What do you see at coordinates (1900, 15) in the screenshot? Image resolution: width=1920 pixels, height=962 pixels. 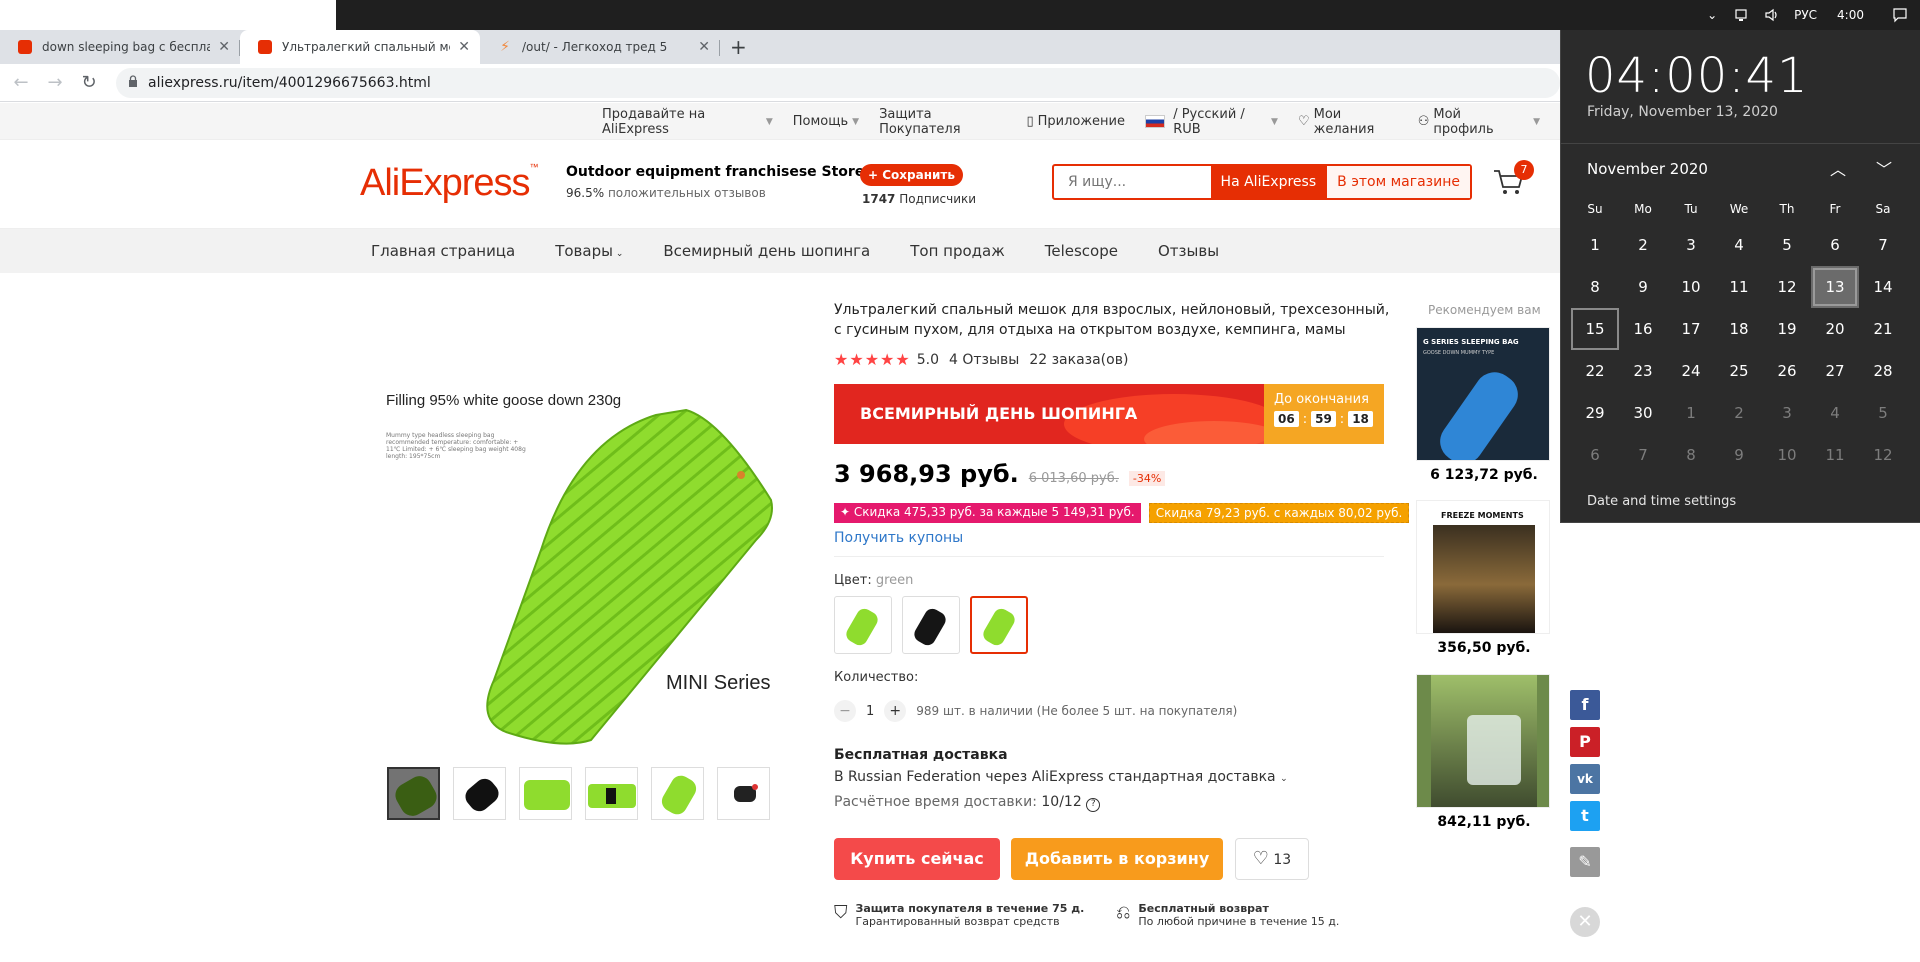 I see `notification-icon` at bounding box center [1900, 15].